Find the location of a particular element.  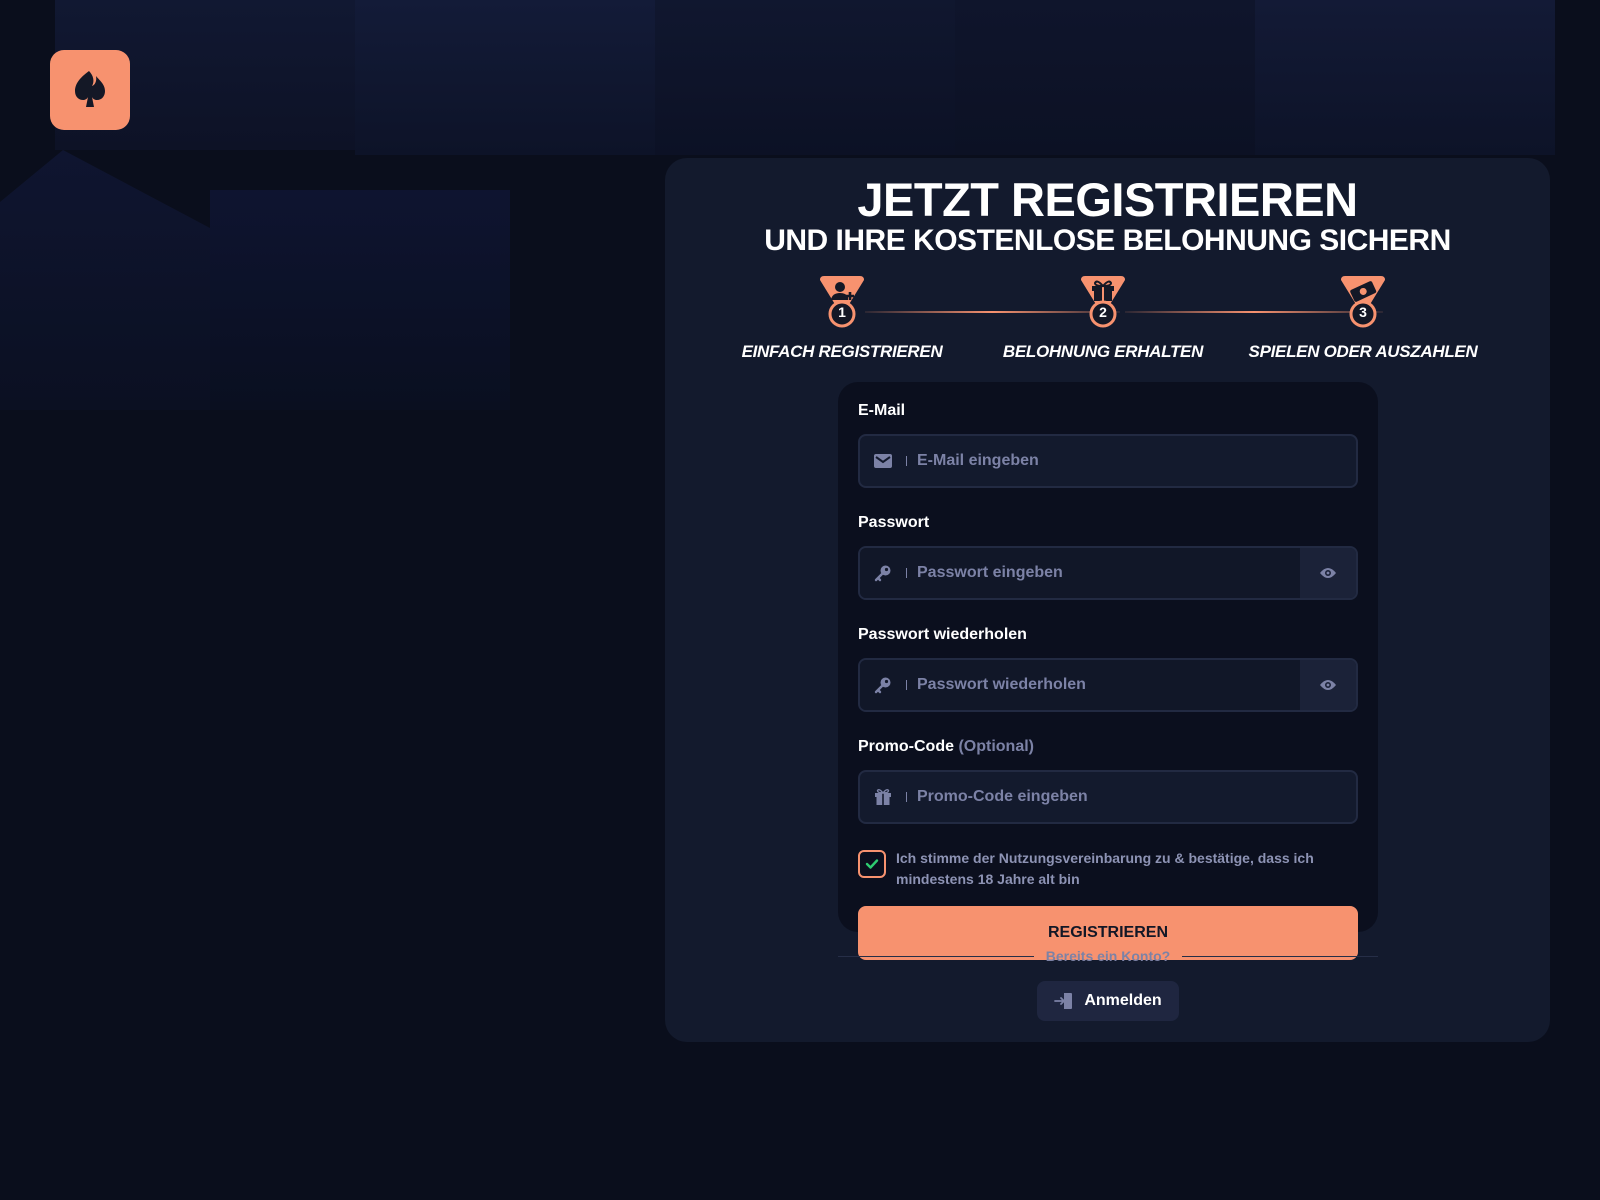

page-subtitle: UND IHRE KOSTENLOSE BELOHNUNG SICHERN is located at coordinates (1107, 240).